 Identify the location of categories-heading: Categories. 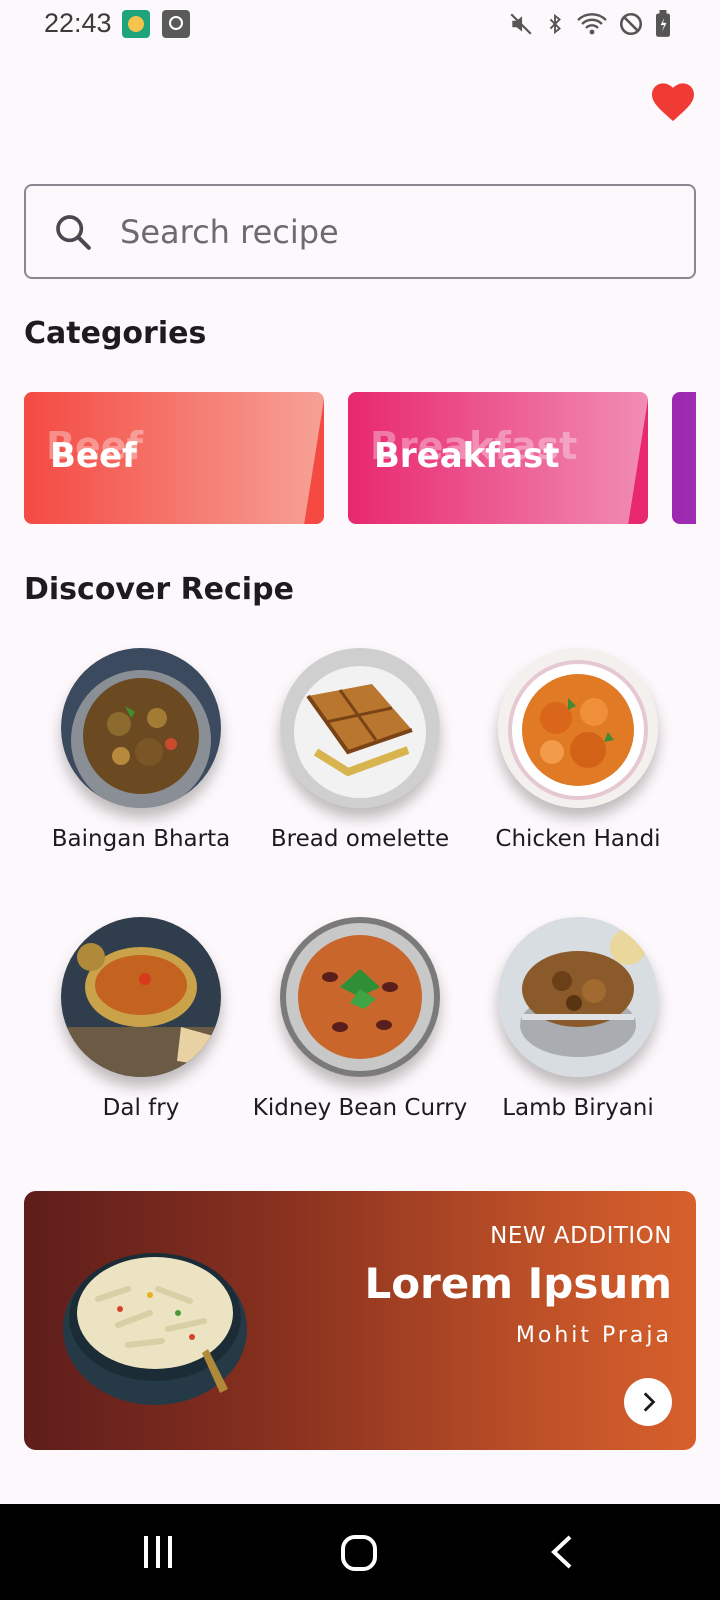
(115, 333).